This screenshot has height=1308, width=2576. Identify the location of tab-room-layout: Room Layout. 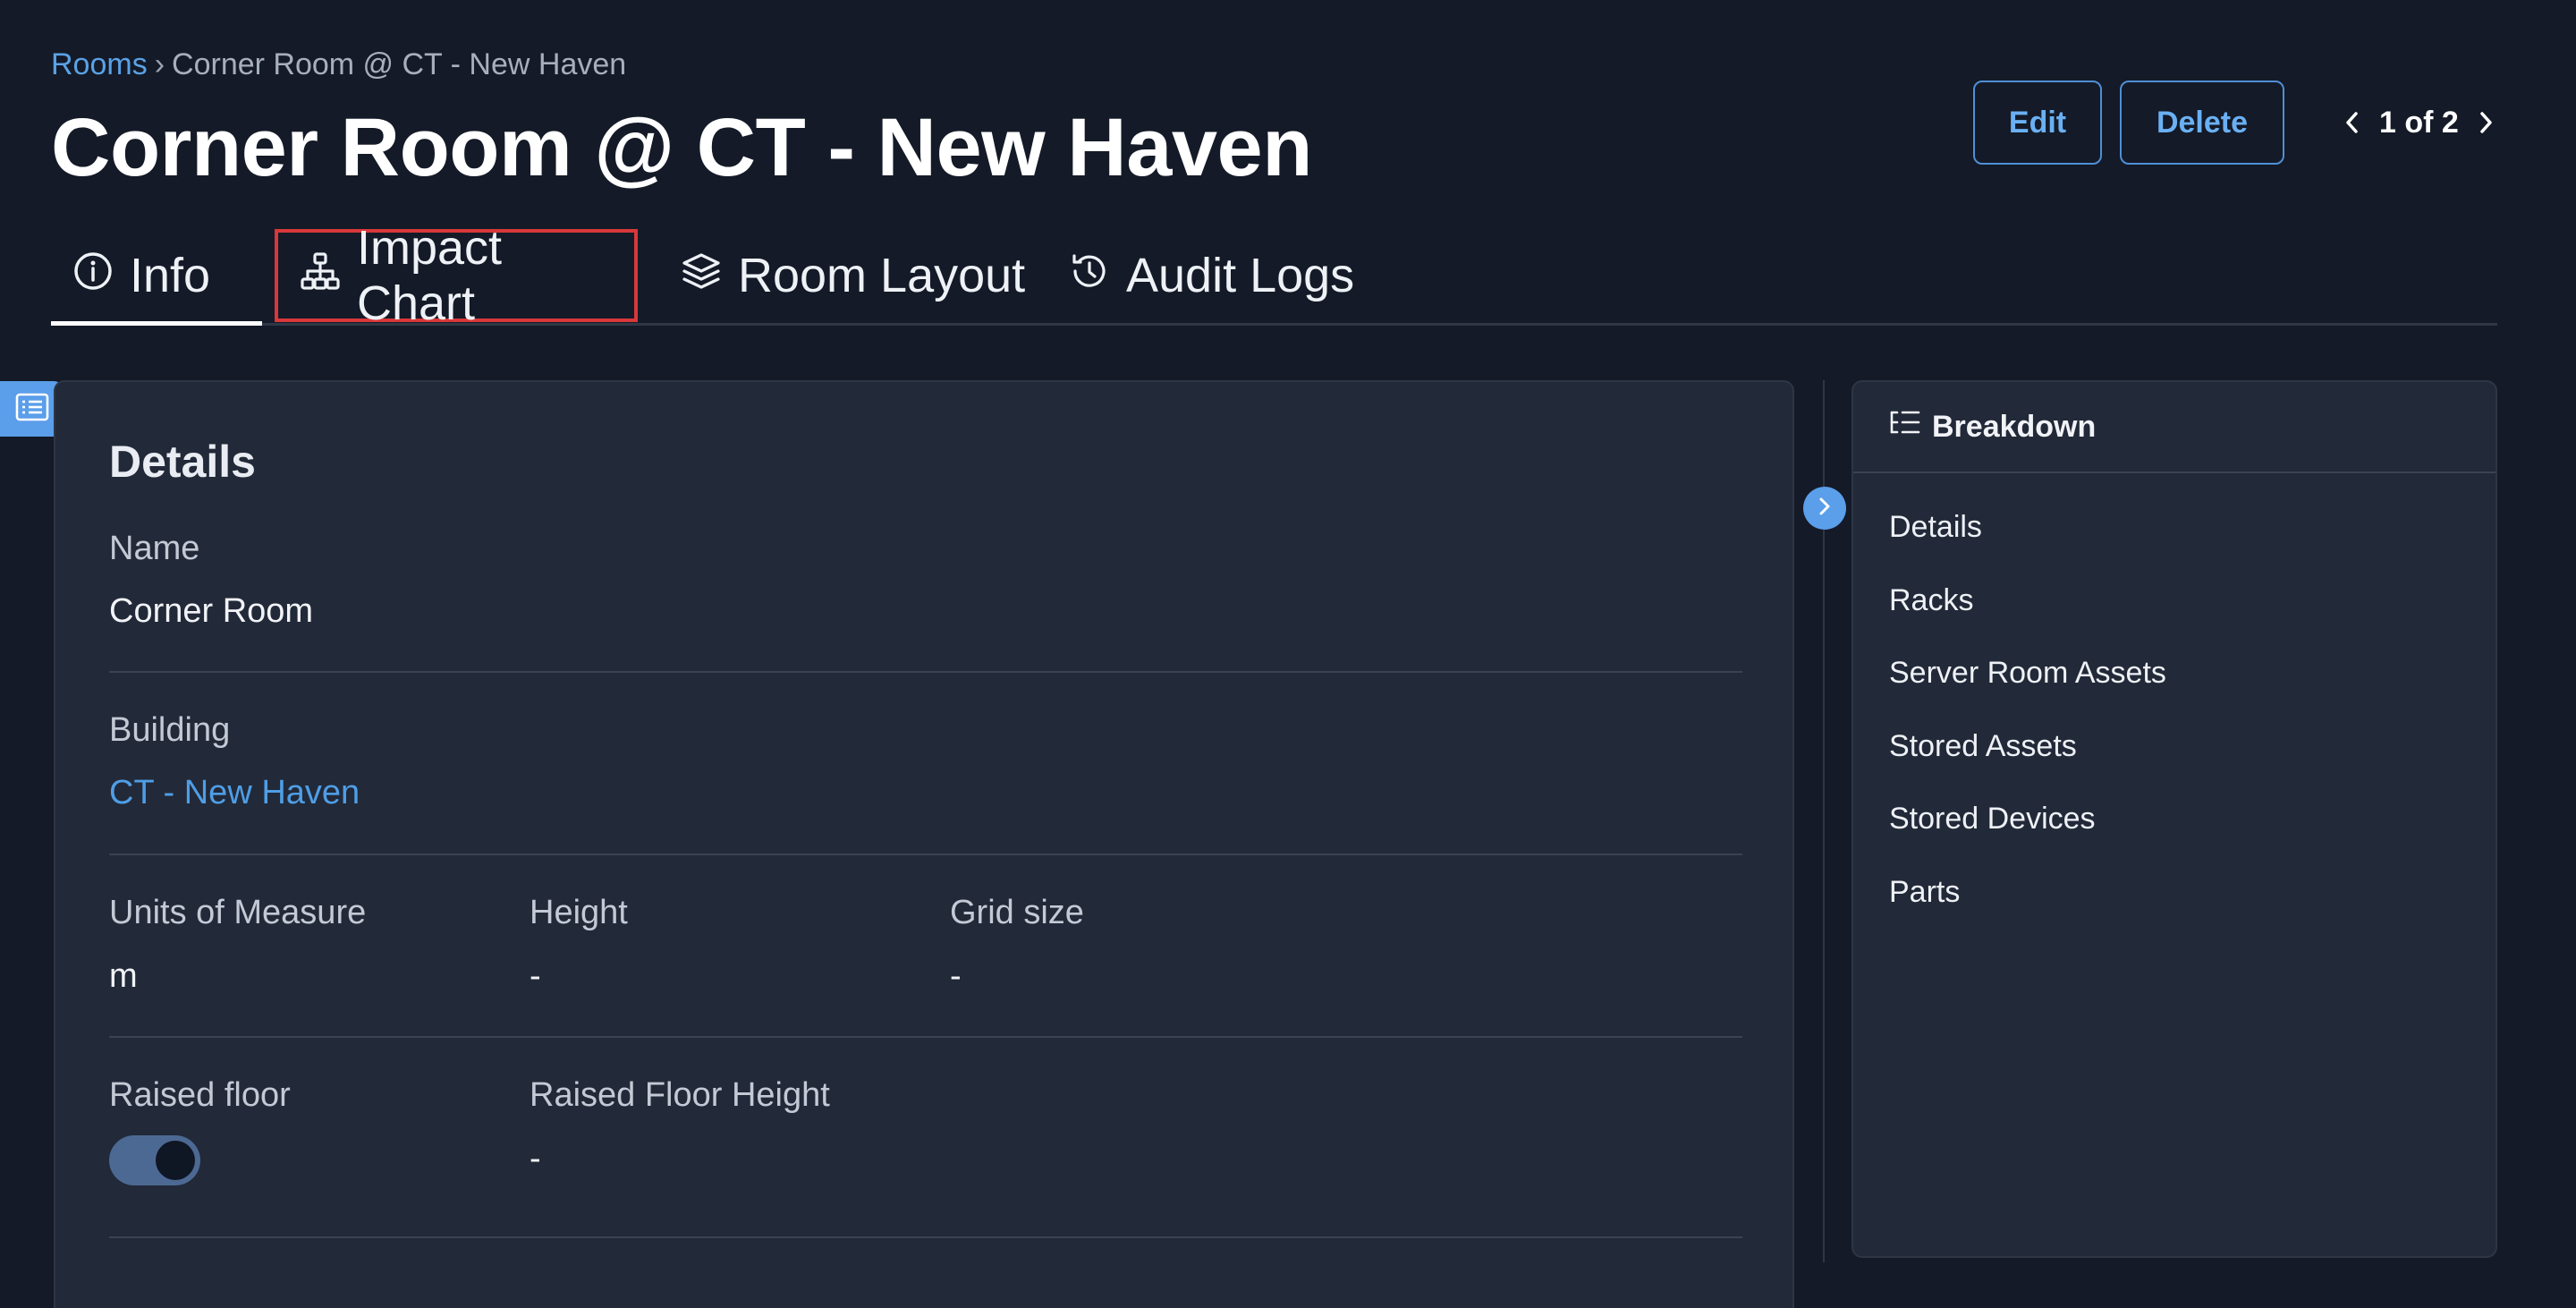
(852, 275).